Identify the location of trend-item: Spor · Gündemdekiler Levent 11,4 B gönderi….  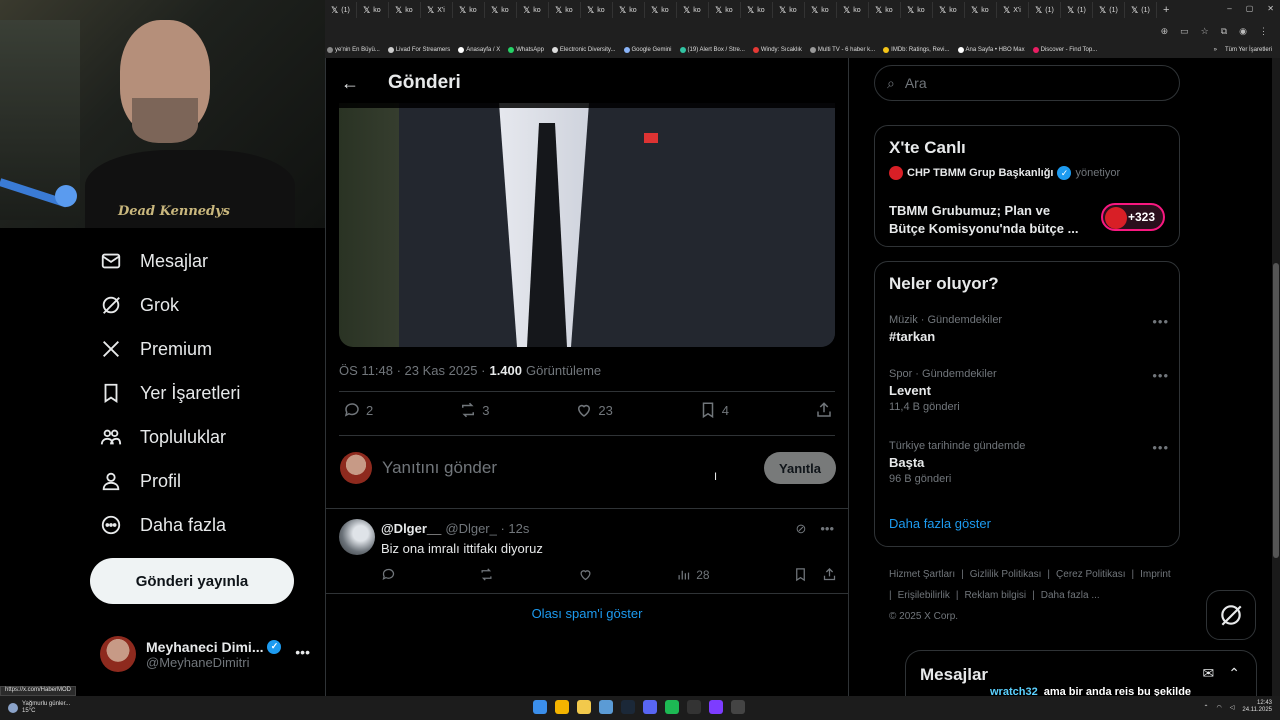
(1029, 390).